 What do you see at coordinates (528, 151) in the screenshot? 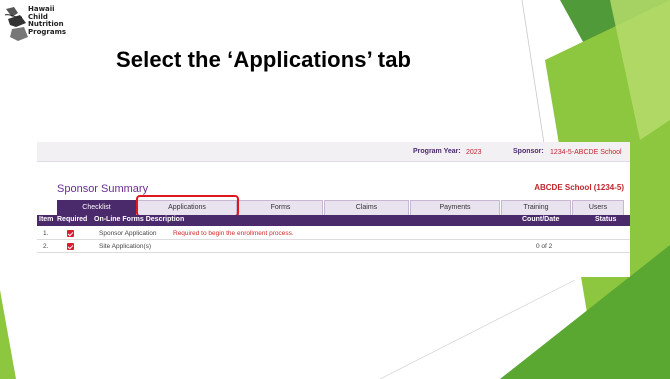
I see `sponsor-label: Sponsor:` at bounding box center [528, 151].